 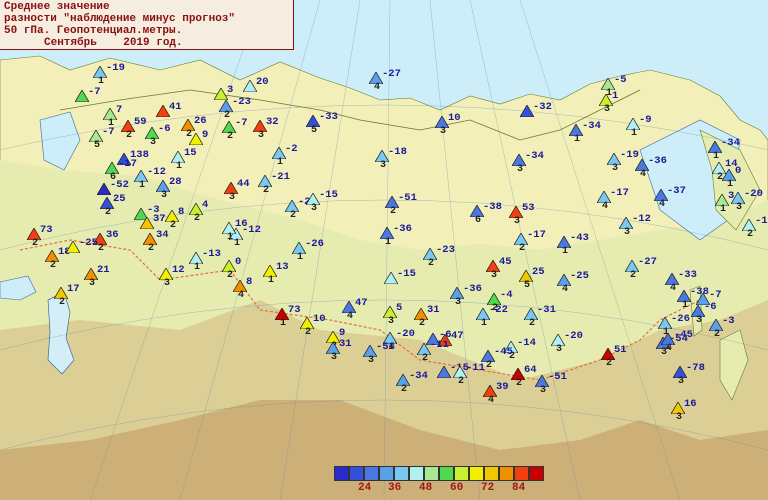 What do you see at coordinates (615, 96) in the screenshot?
I see `station-value: 1` at bounding box center [615, 96].